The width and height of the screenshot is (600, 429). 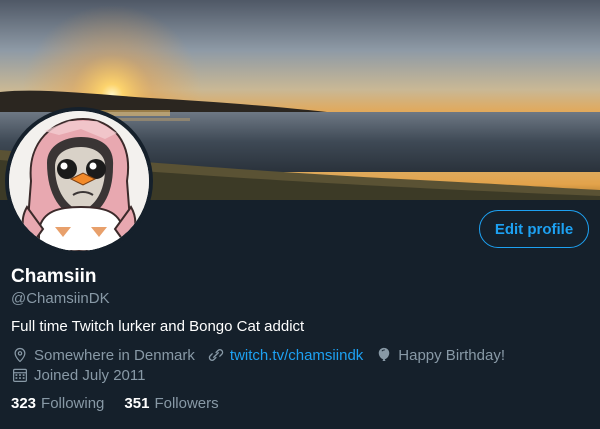 I want to click on balloon-icon, so click(x=384, y=355).